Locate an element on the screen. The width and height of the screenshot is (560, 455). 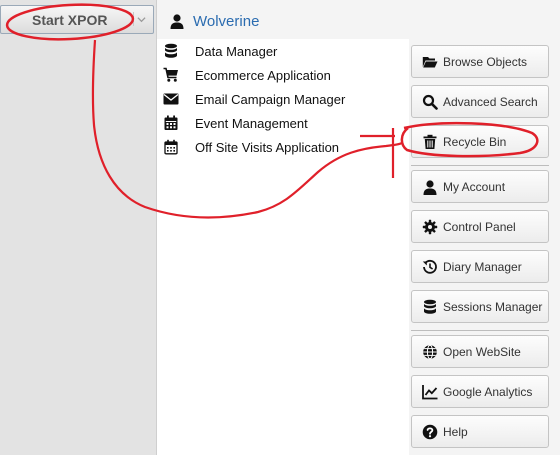
side-button-label: Open WebSite is located at coordinates (482, 351).